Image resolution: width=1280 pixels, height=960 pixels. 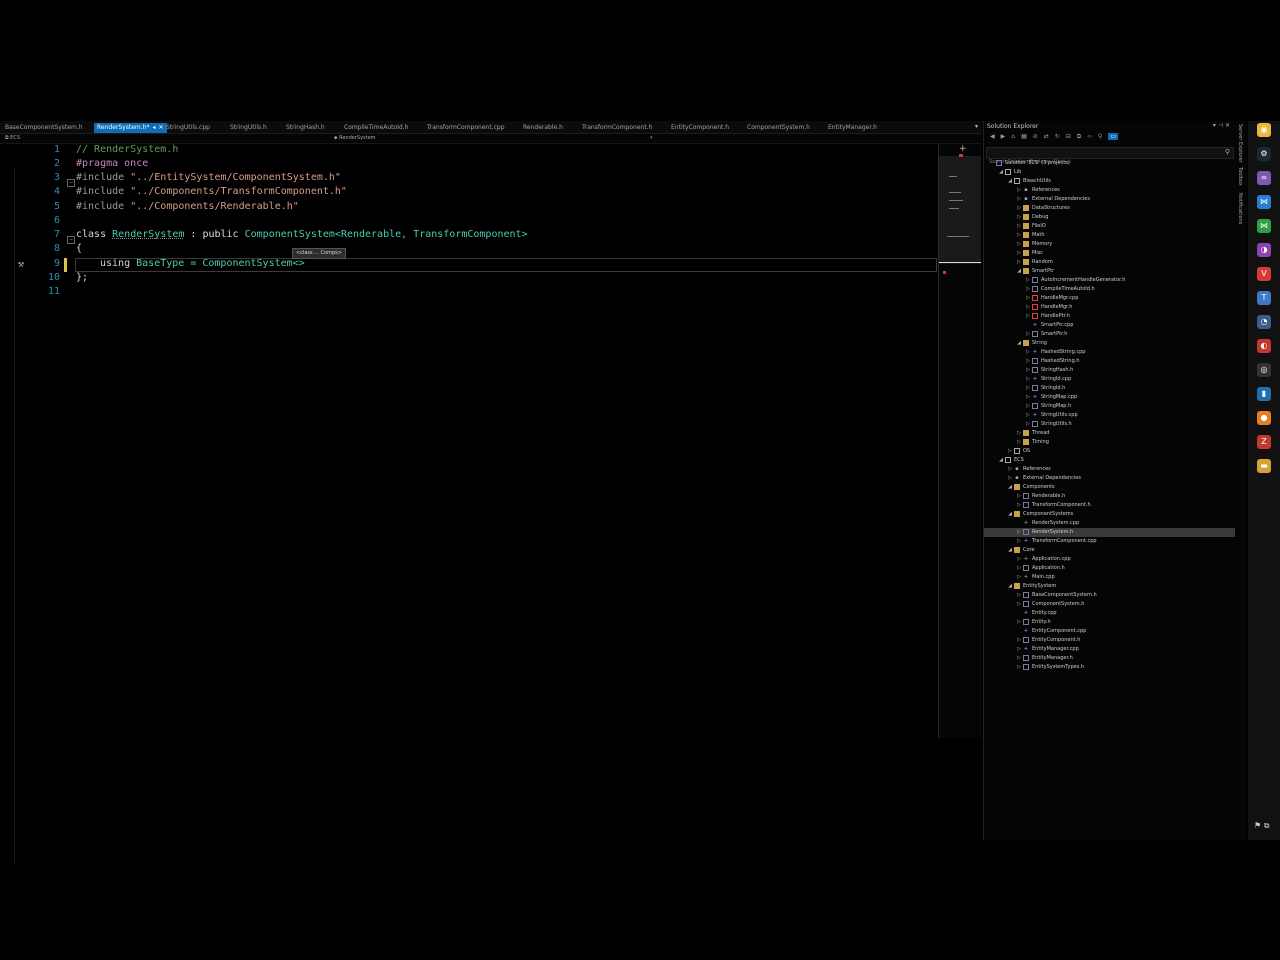 What do you see at coordinates (1110, 640) in the screenshot?
I see `tree-item: ▷ EntityComponent.h` at bounding box center [1110, 640].